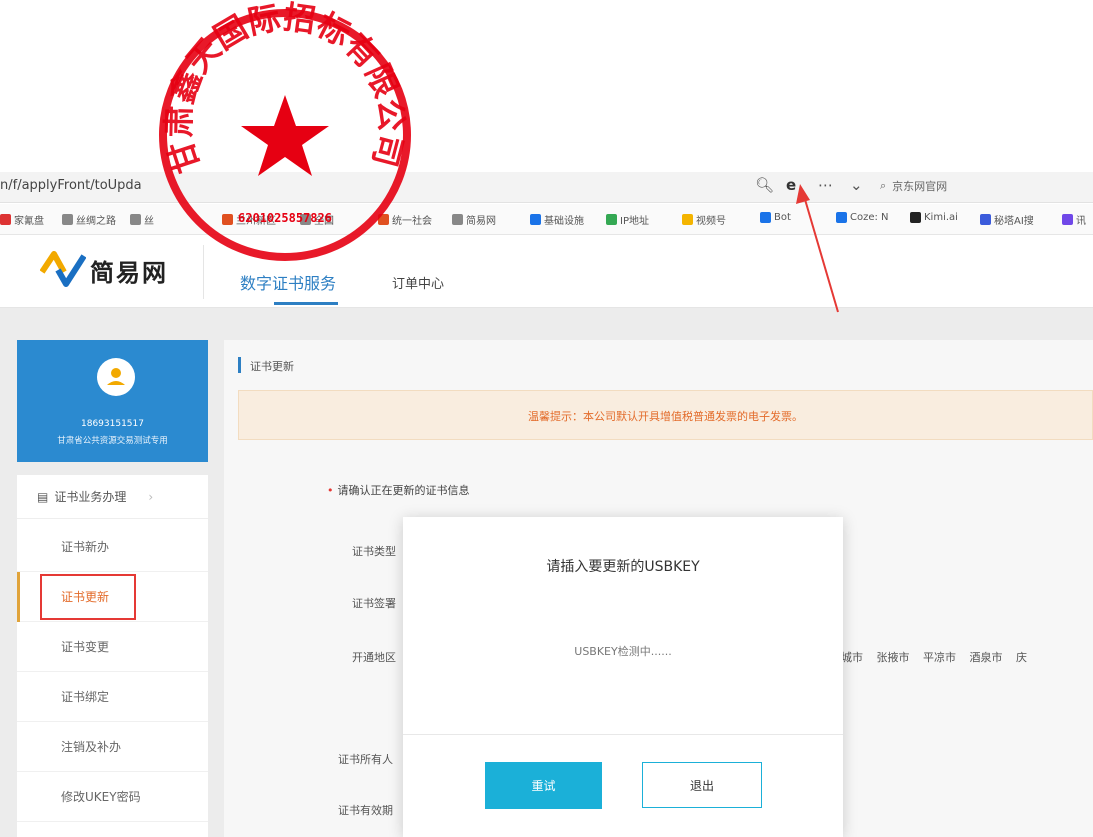  Describe the element at coordinates (941, 217) in the screenshot. I see `bookmark-label: Kimi.ai` at that location.